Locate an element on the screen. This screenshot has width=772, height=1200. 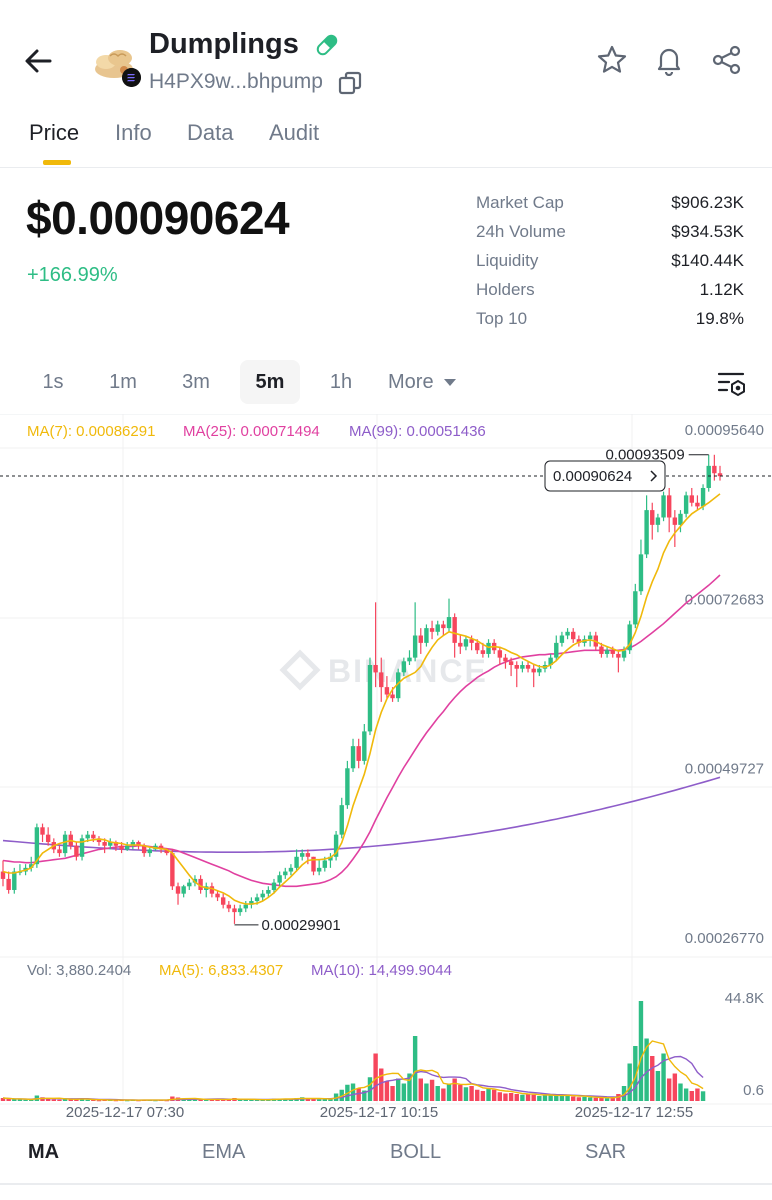
indicator-ema: EMA is located at coordinates (223, 1152).